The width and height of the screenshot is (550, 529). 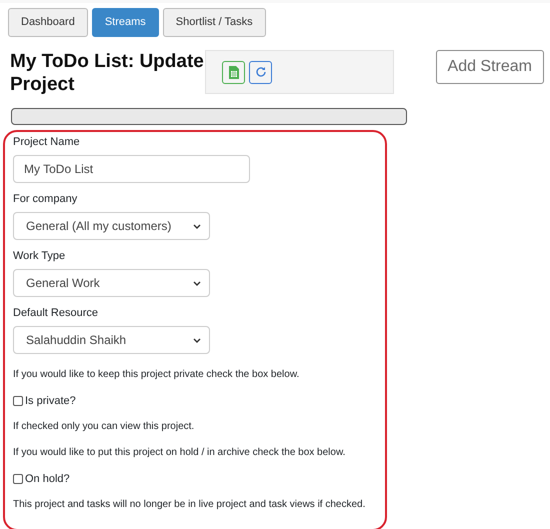 I want to click on nav-tab: Streams, so click(x=125, y=22).